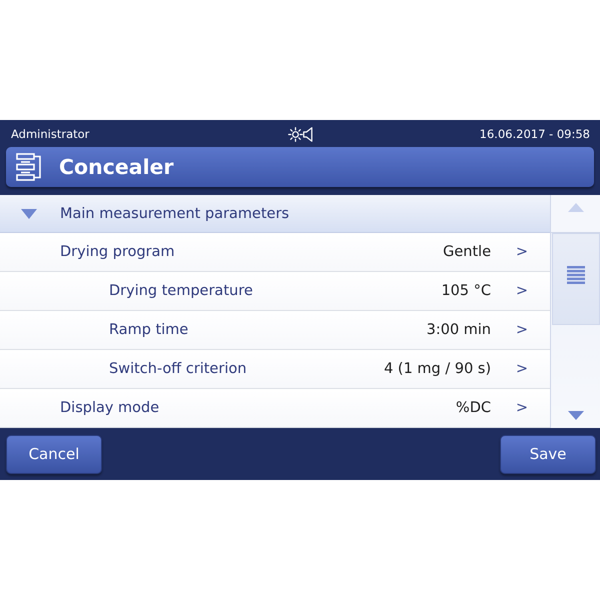 This screenshot has height=600, width=600. What do you see at coordinates (576, 207) in the screenshot?
I see `up-triangle-icon` at bounding box center [576, 207].